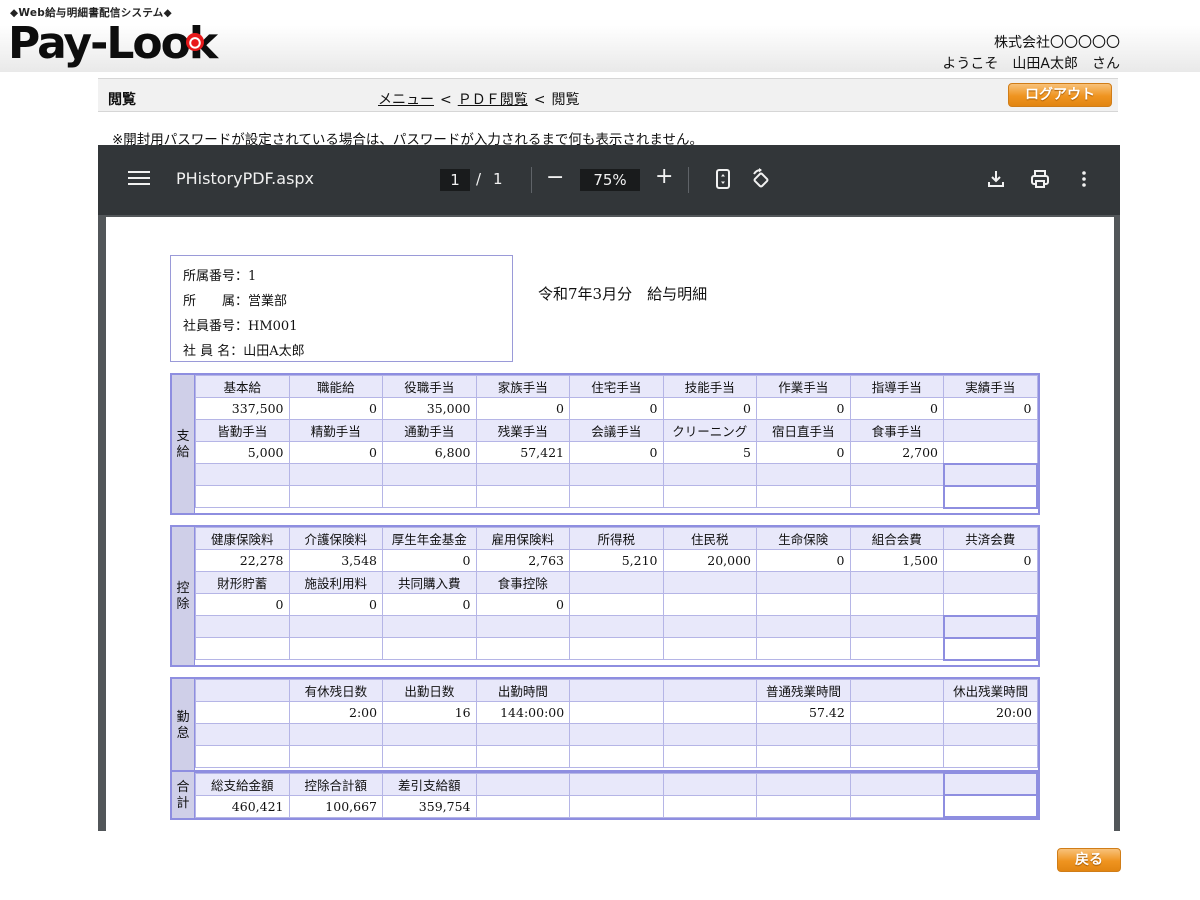 The width and height of the screenshot is (1200, 900). What do you see at coordinates (242, 806) in the screenshot?
I see `item-value: 460,421` at bounding box center [242, 806].